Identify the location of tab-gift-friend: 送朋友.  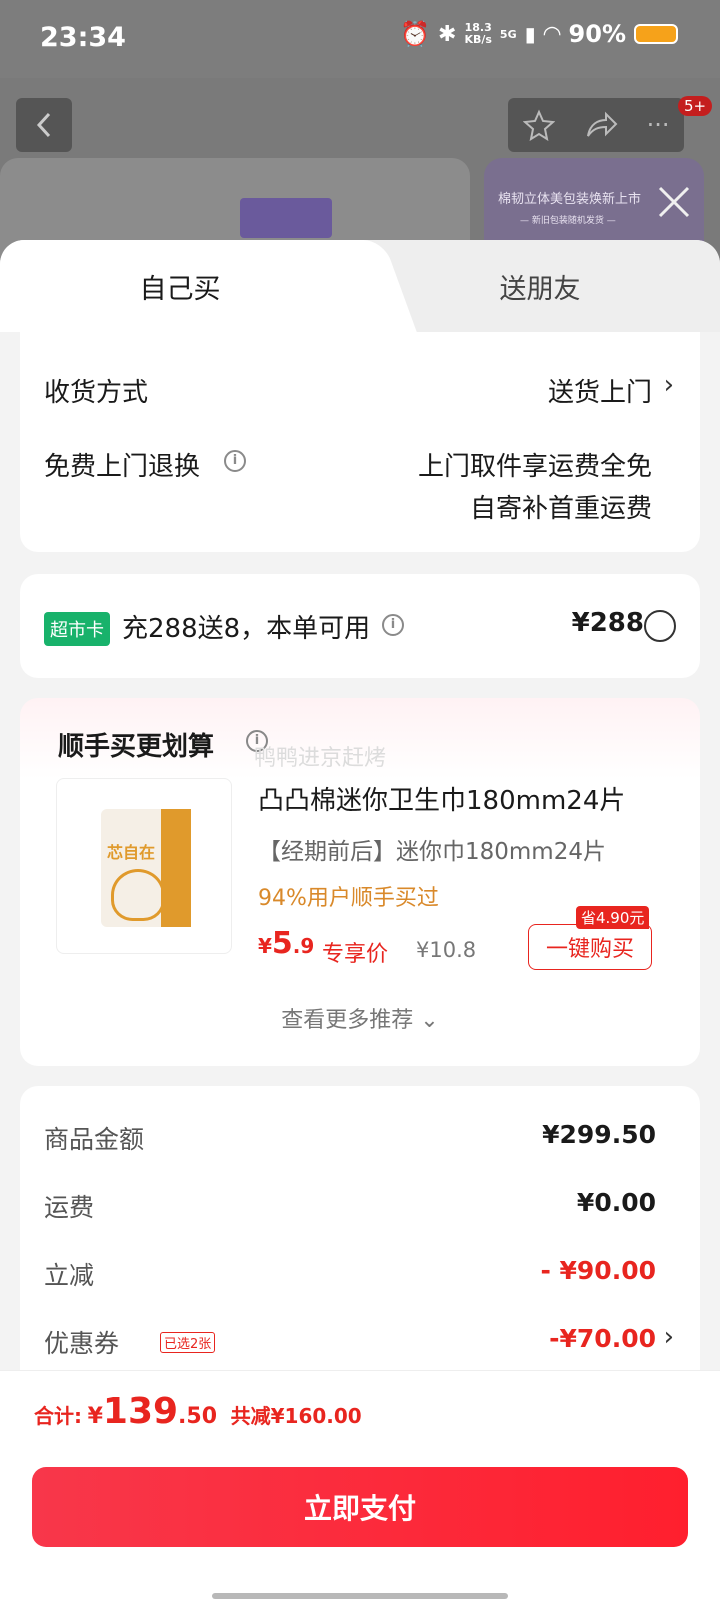
(540, 286).